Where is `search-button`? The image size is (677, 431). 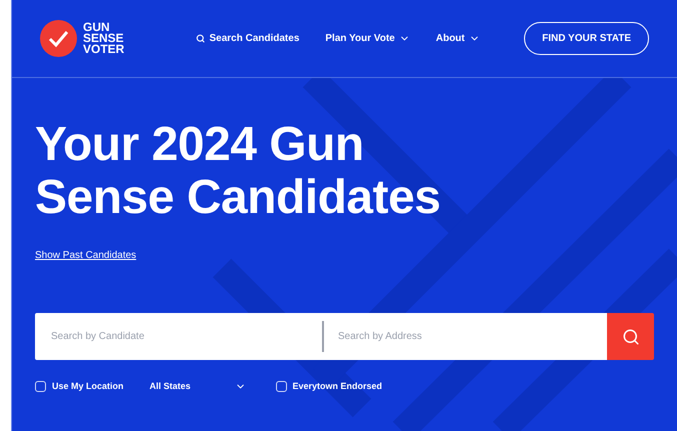 search-button is located at coordinates (630, 336).